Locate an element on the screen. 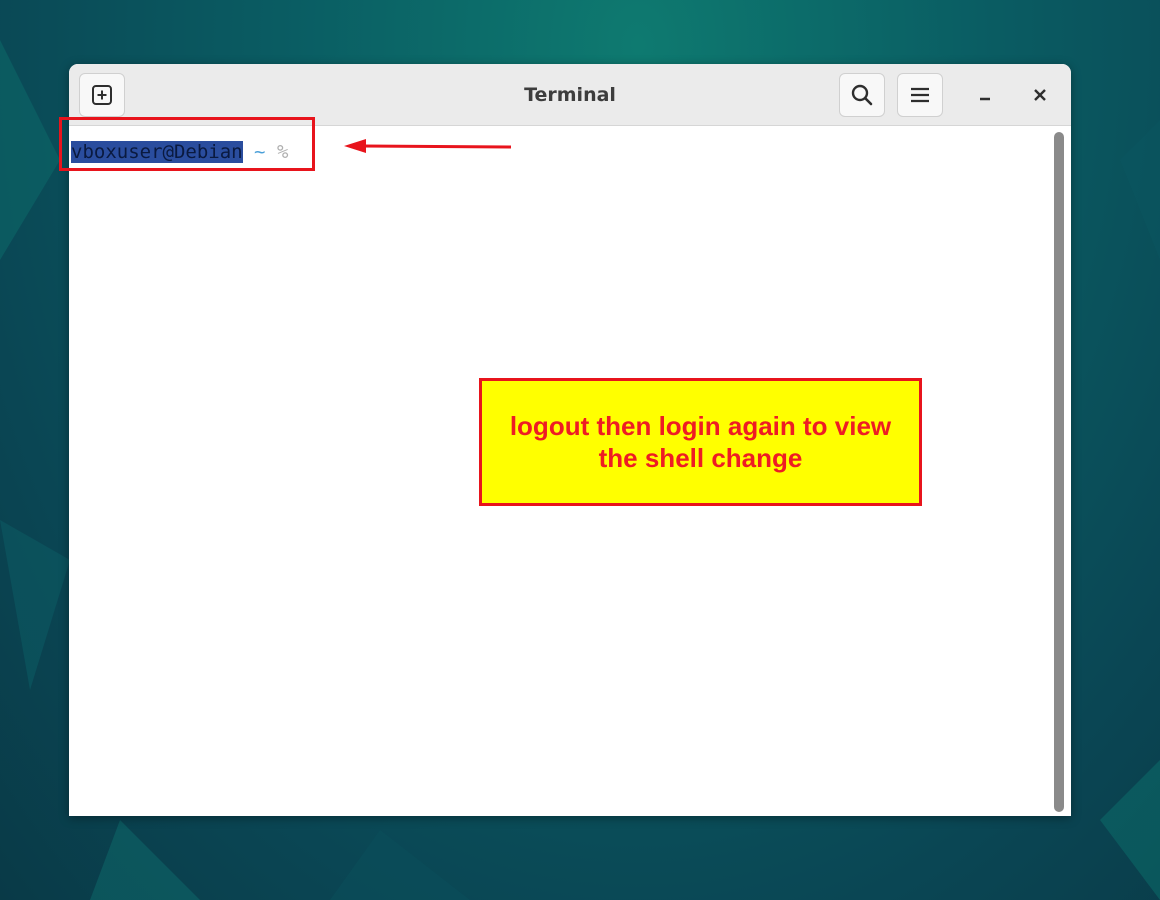 The image size is (1160, 900). minimize-icon is located at coordinates (985, 99).